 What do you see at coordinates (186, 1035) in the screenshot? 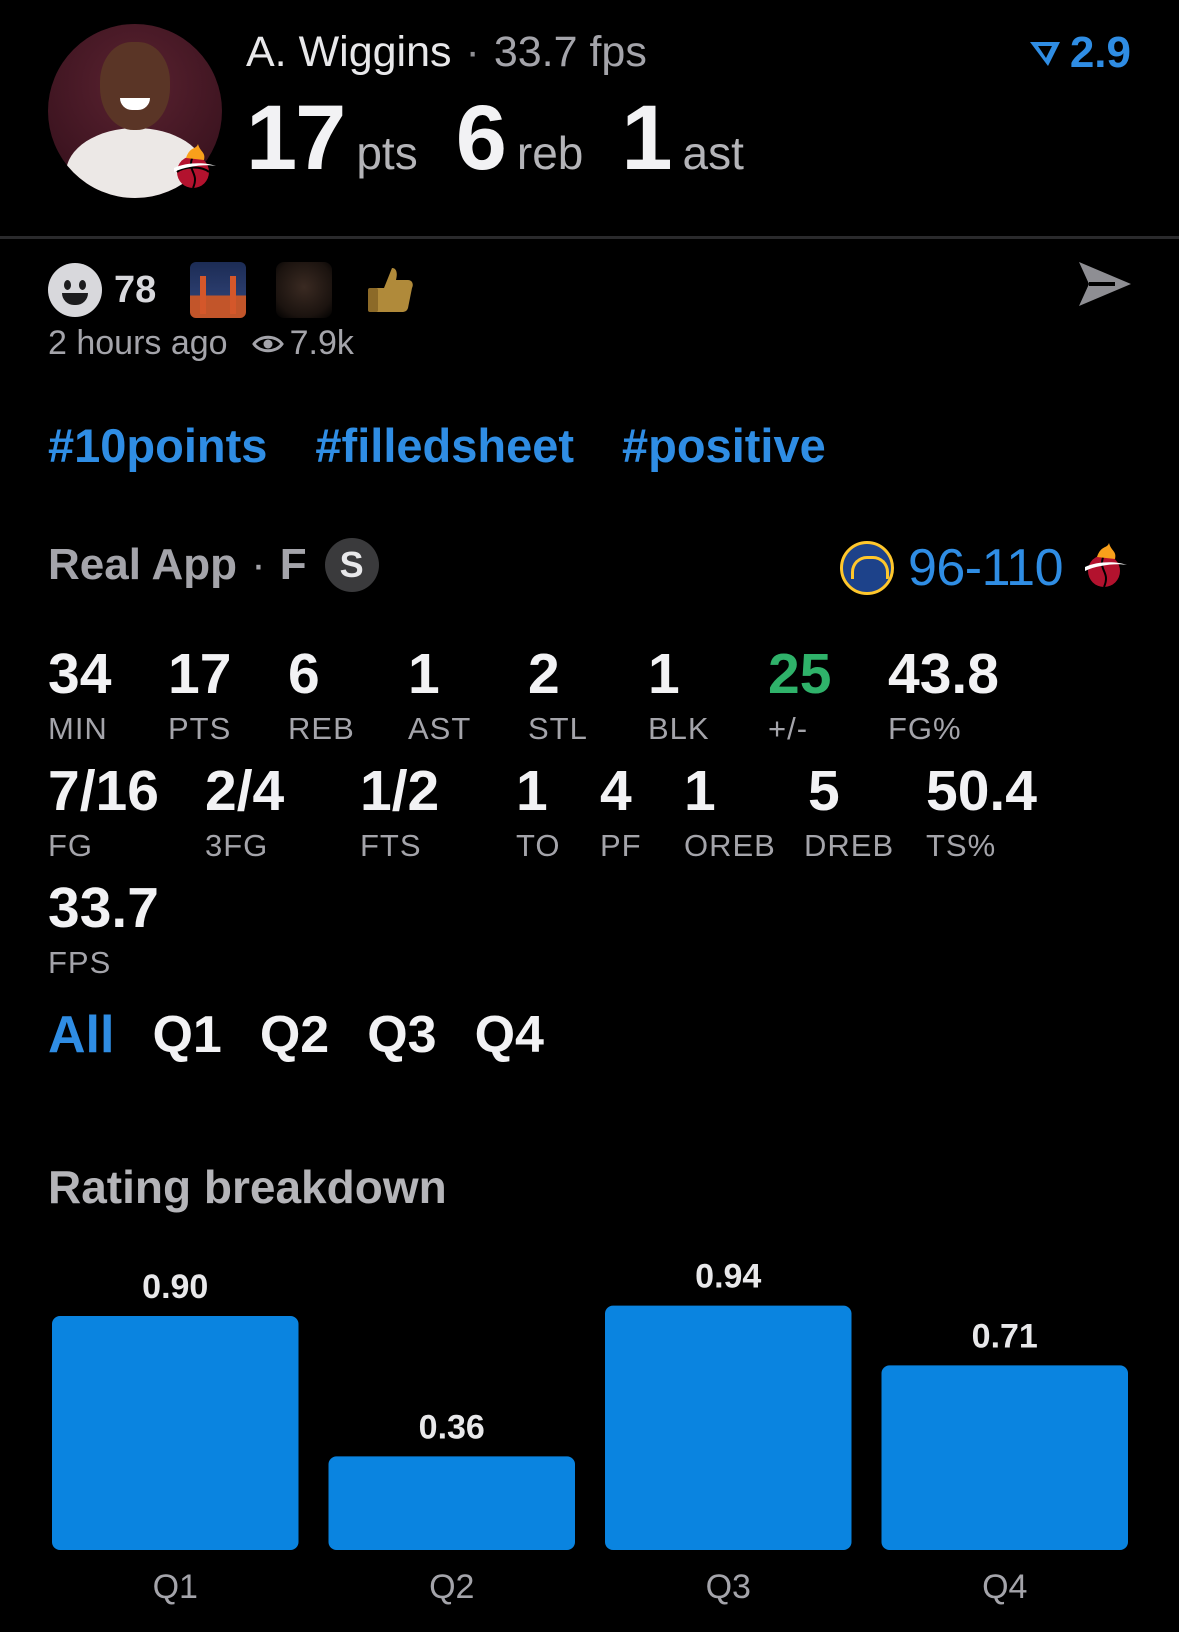
I see `tab-q1: Q1` at bounding box center [186, 1035].